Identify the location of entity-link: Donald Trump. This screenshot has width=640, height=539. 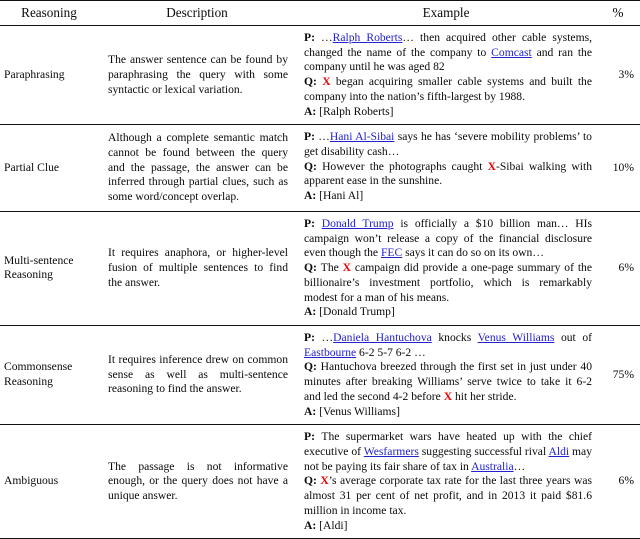
(357, 223).